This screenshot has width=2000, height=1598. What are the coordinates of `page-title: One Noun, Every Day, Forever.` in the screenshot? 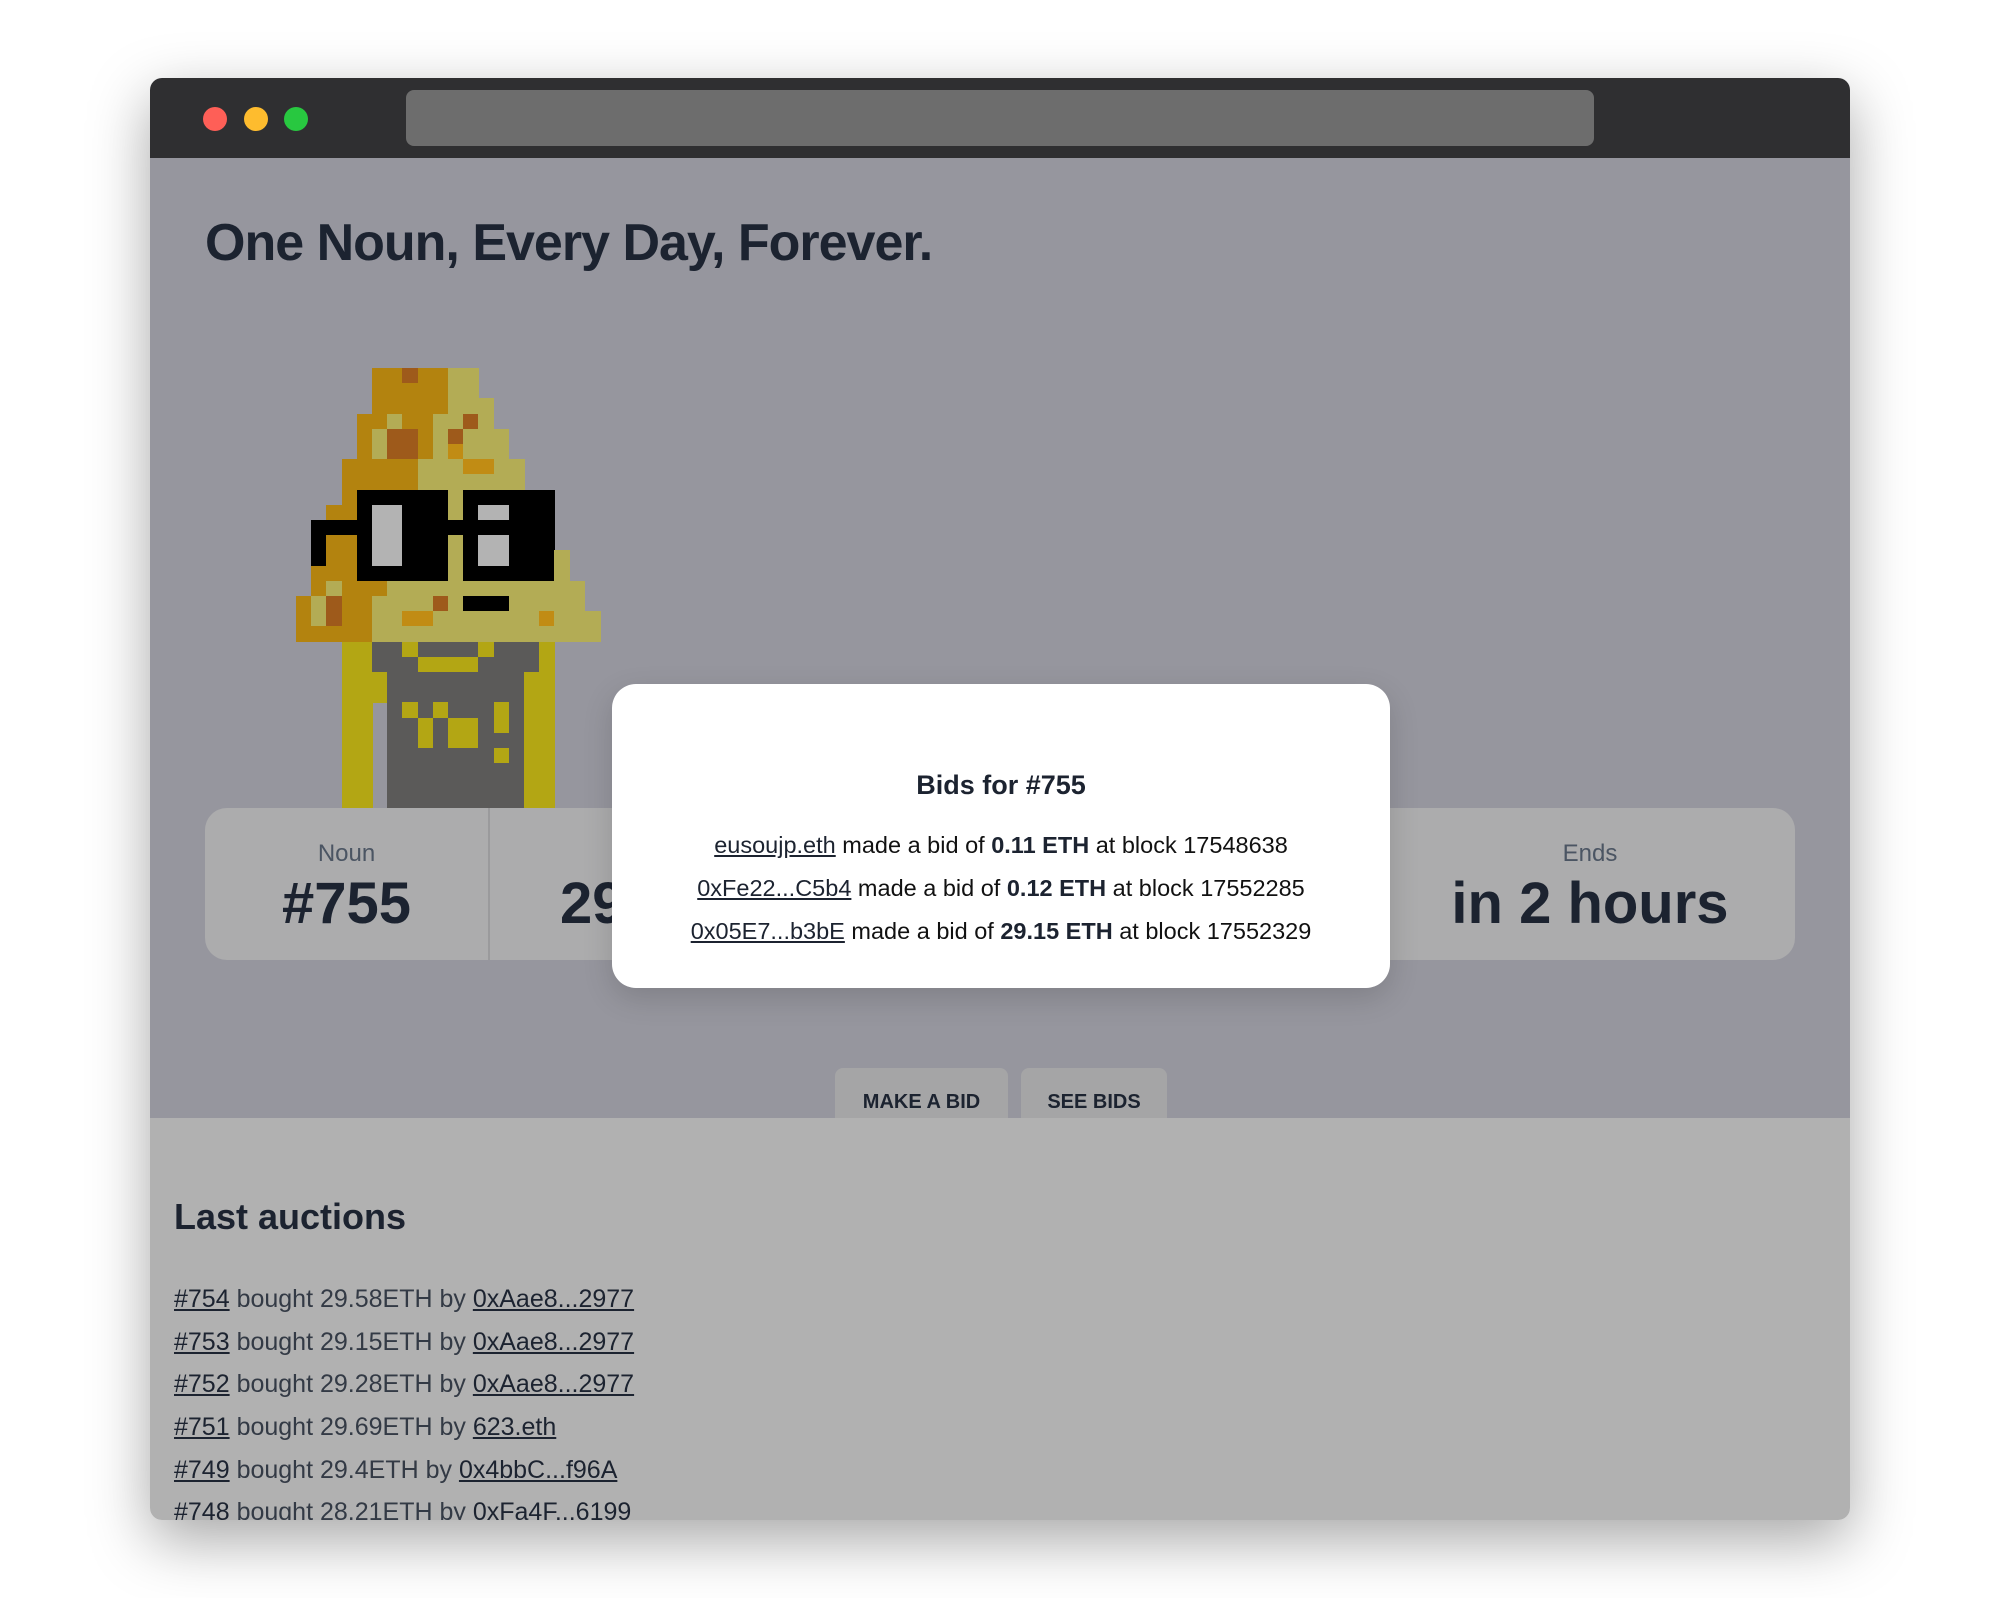 It's located at (569, 243).